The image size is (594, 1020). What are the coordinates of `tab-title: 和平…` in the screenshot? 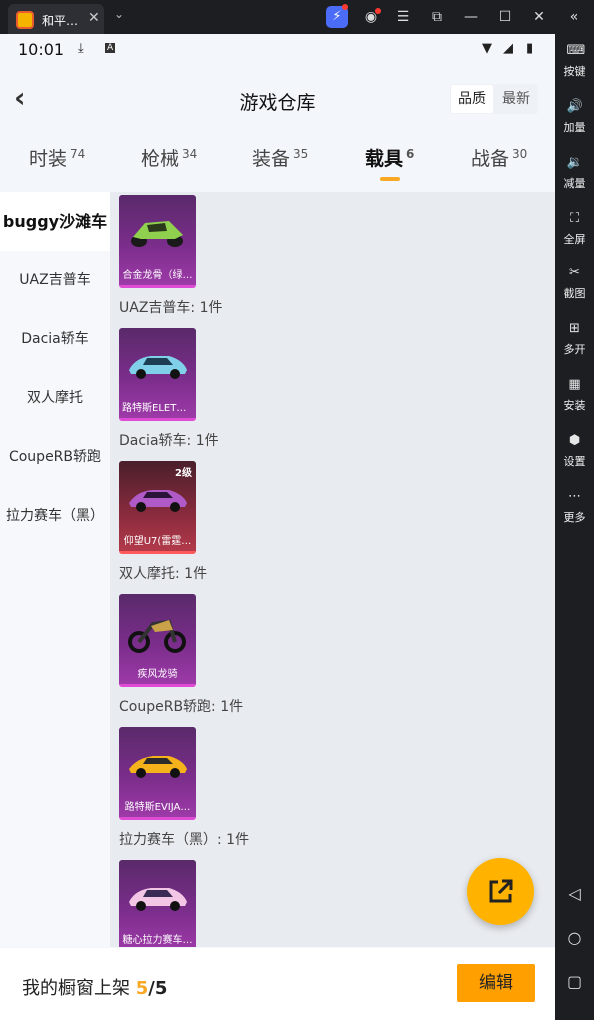 It's located at (60, 21).